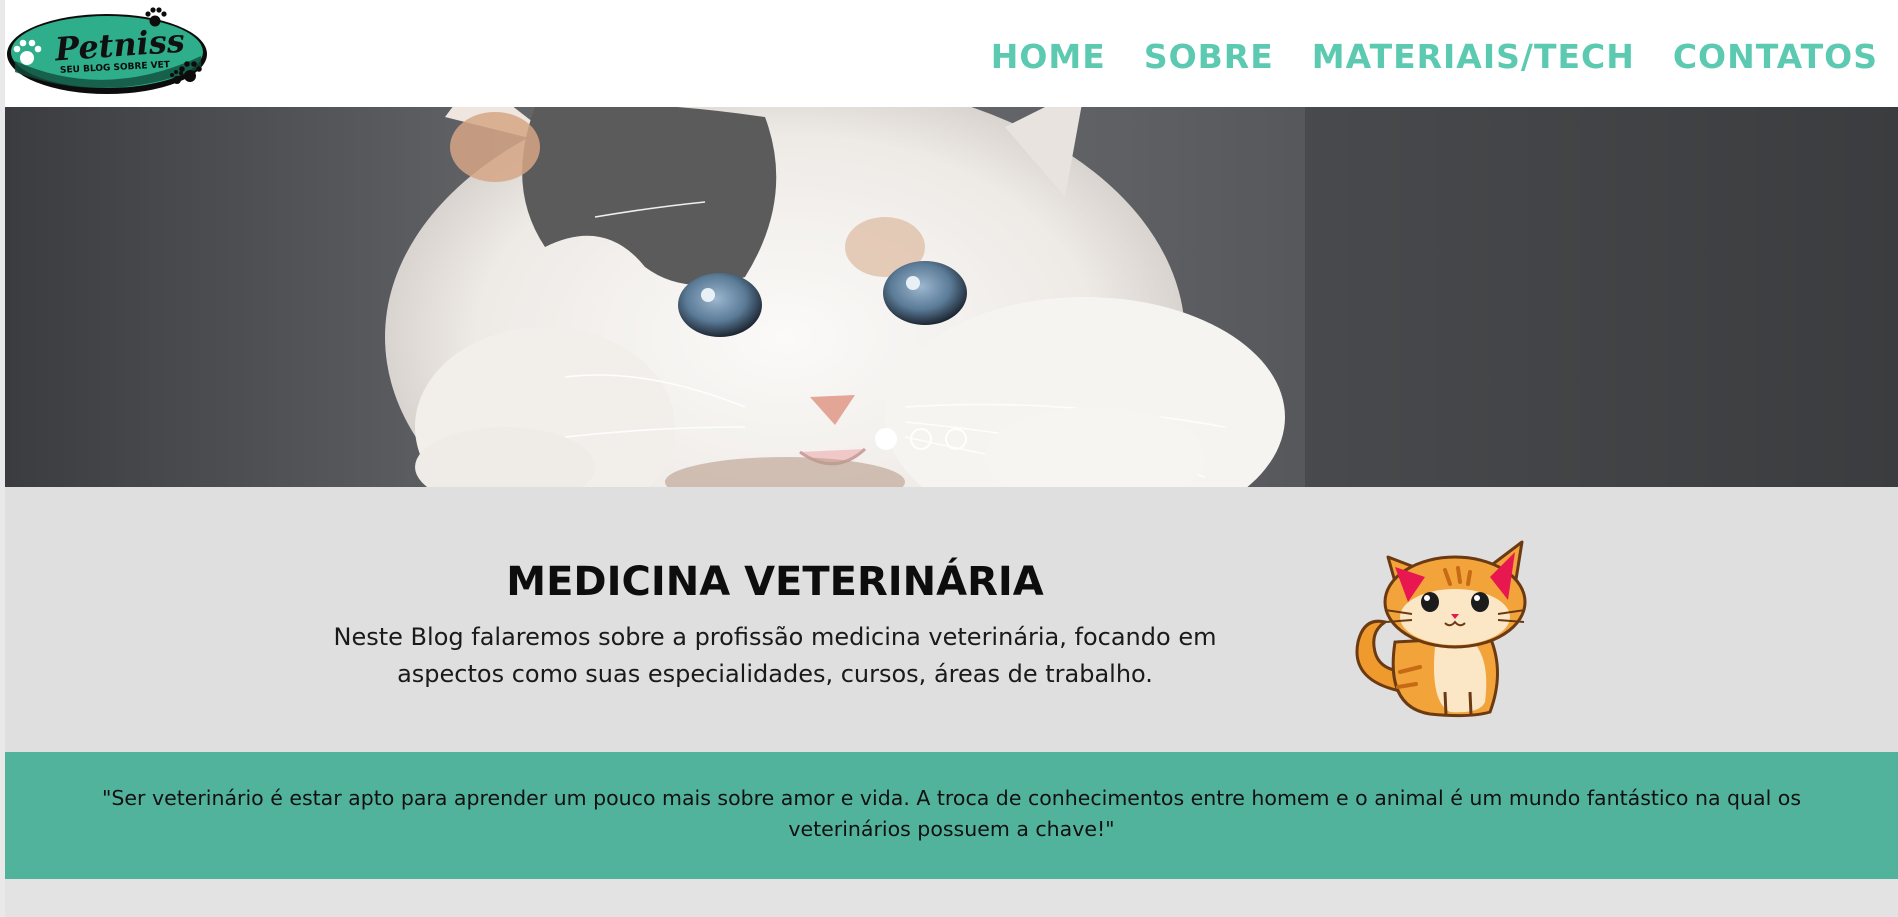 This screenshot has height=917, width=1898. Describe the element at coordinates (1441, 629) in the screenshot. I see `cartoon-cat-icon` at that location.